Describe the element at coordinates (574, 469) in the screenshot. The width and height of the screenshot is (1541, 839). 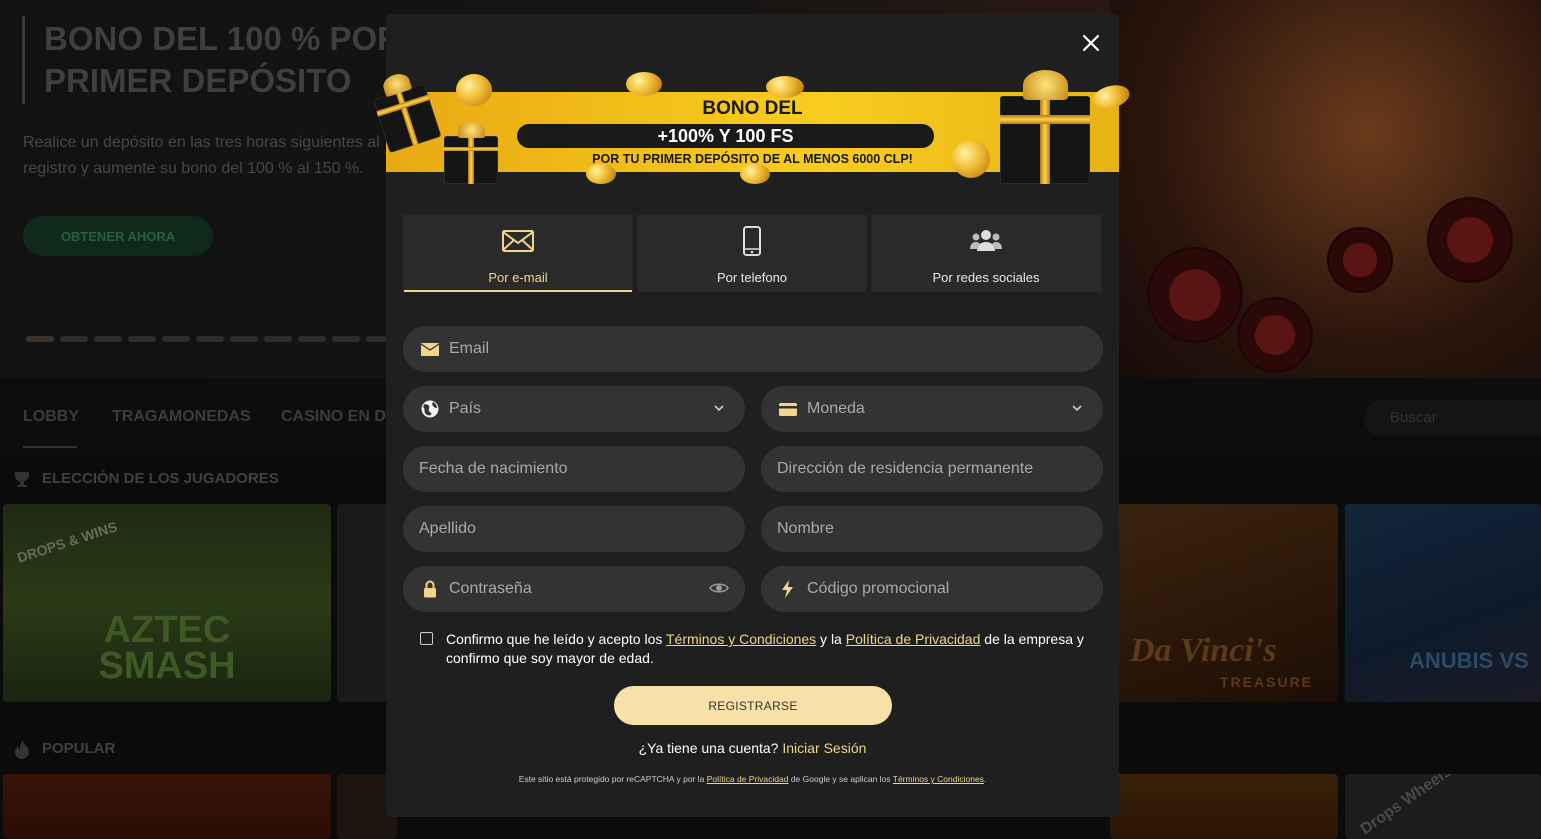
I see `birthdate-field: Fecha de nacimiento` at that location.